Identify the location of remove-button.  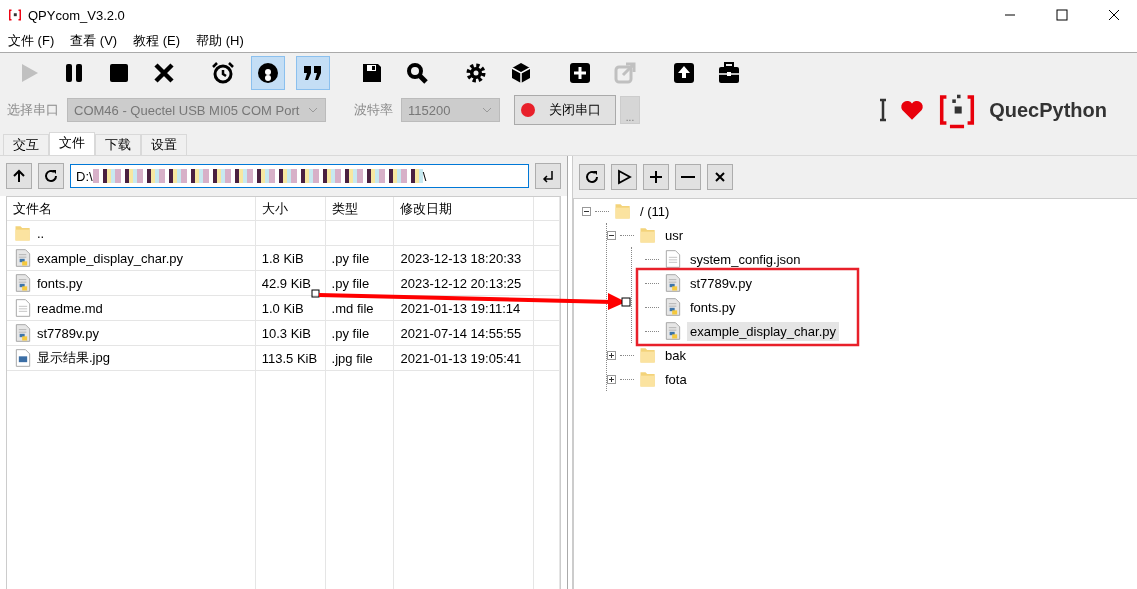
(688, 177).